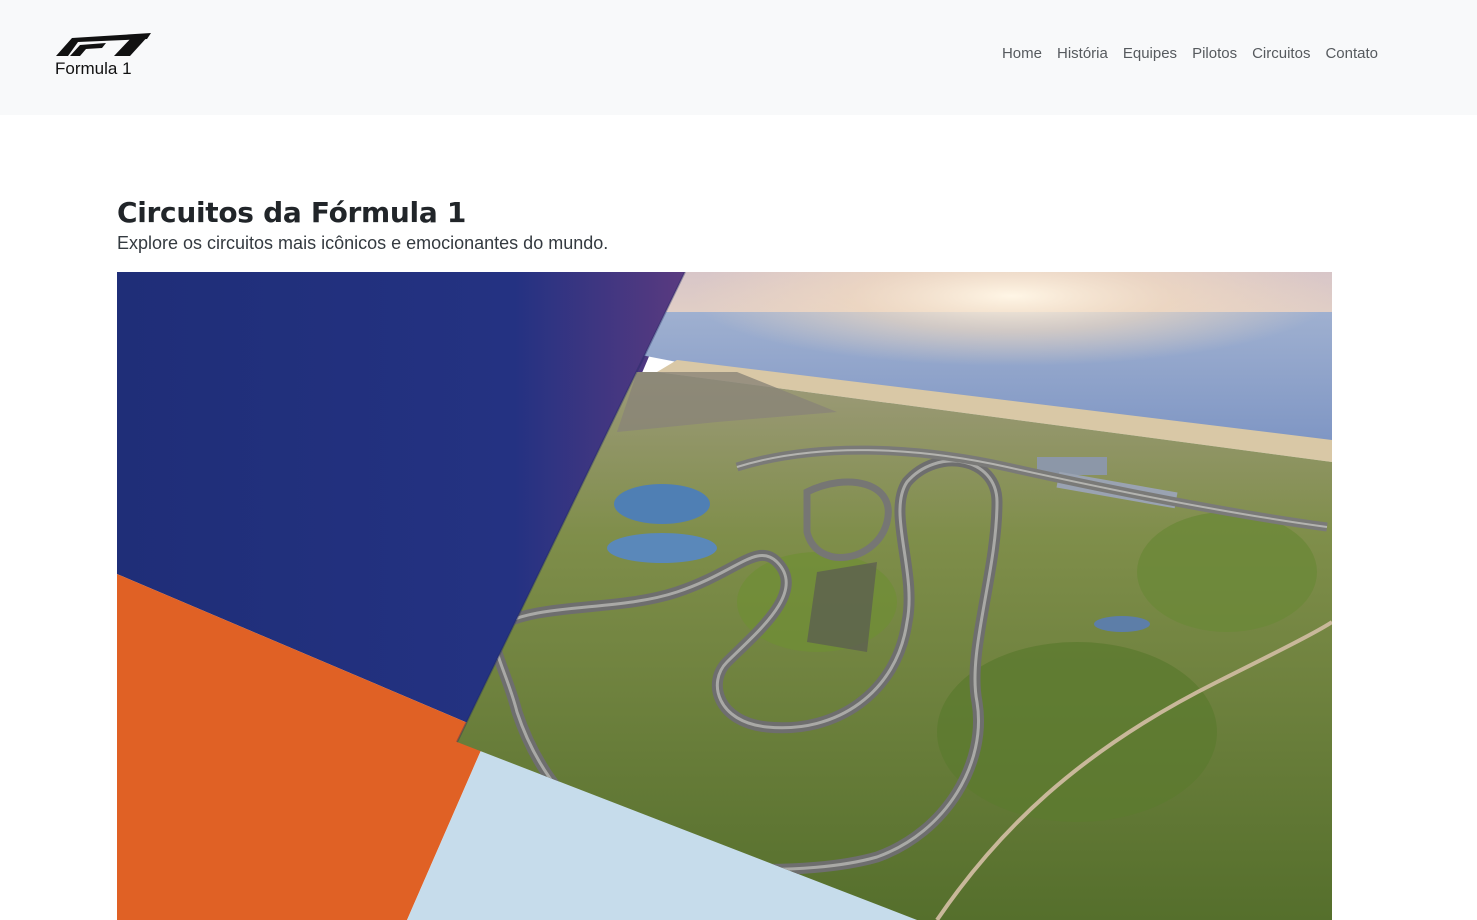 This screenshot has height=920, width=1477. I want to click on brand-name: Formula 1, so click(93, 68).